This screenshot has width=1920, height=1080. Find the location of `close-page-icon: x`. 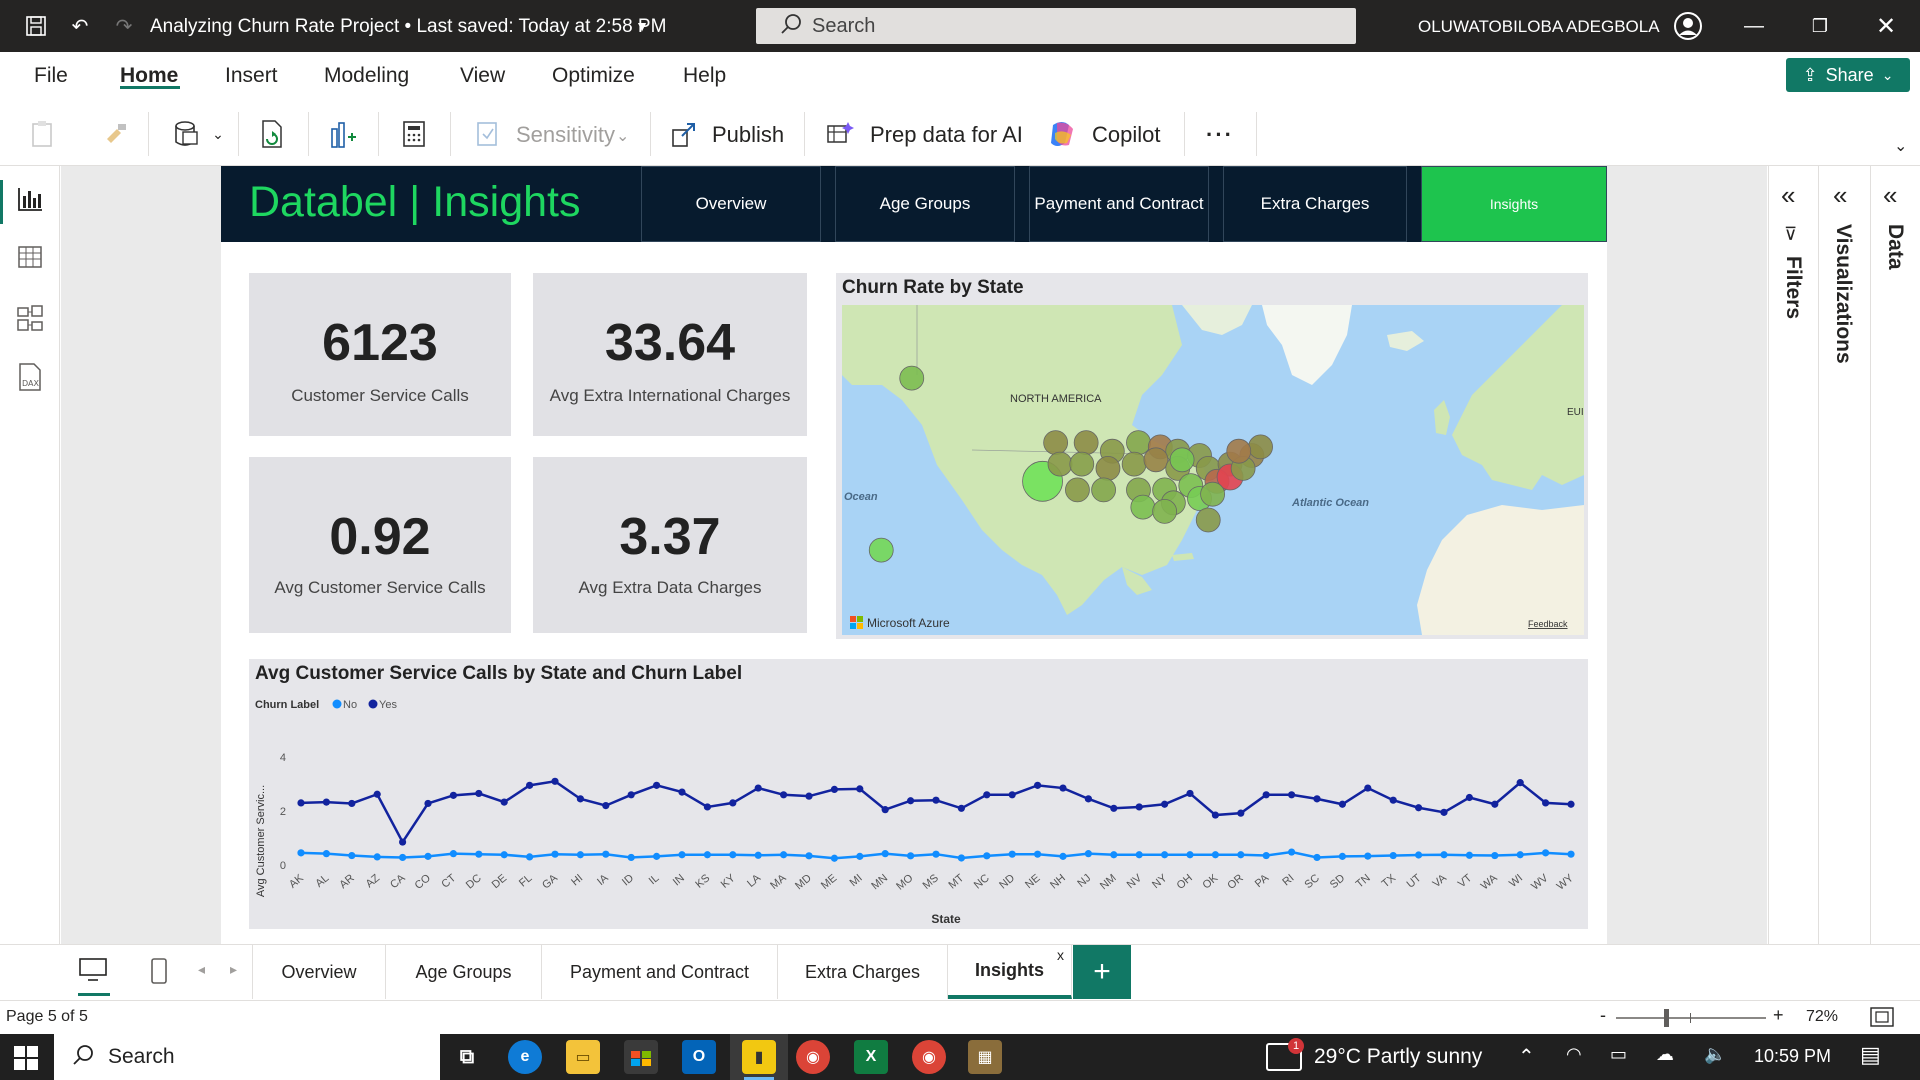

close-page-icon: x is located at coordinates (1060, 955).